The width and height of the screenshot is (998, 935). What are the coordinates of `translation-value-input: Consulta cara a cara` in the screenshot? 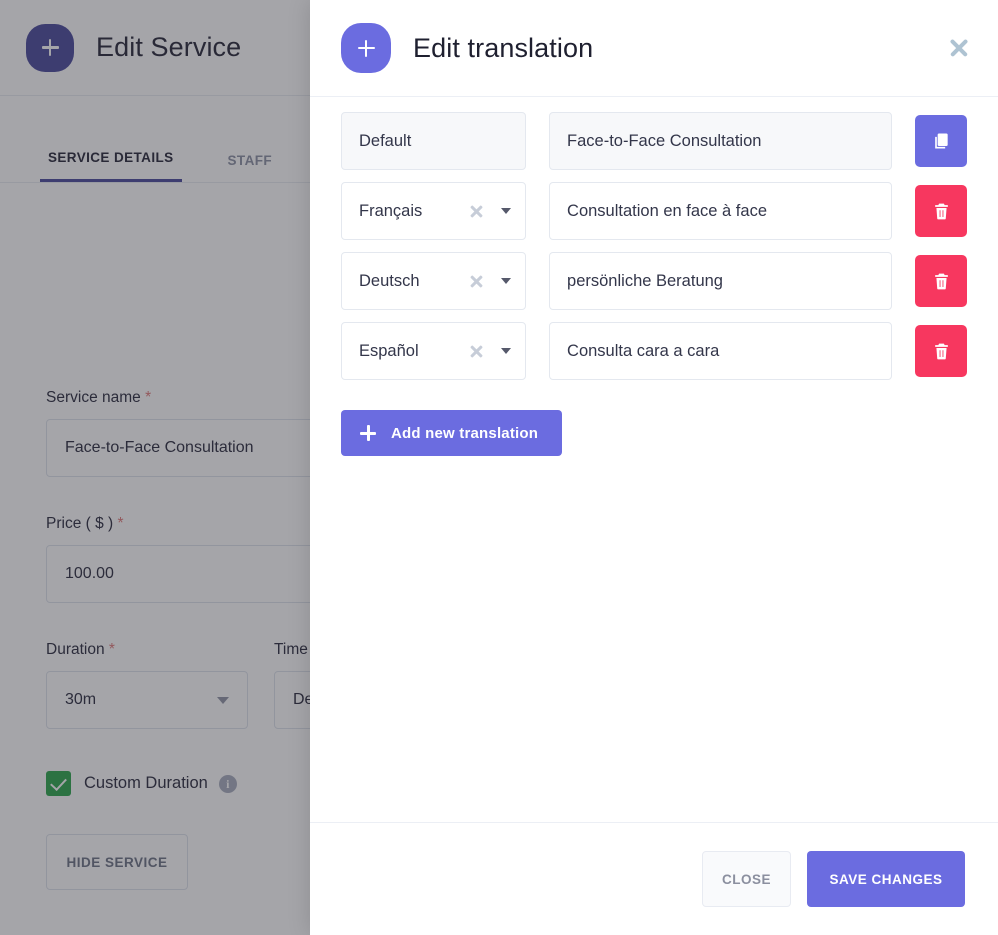 It's located at (720, 351).